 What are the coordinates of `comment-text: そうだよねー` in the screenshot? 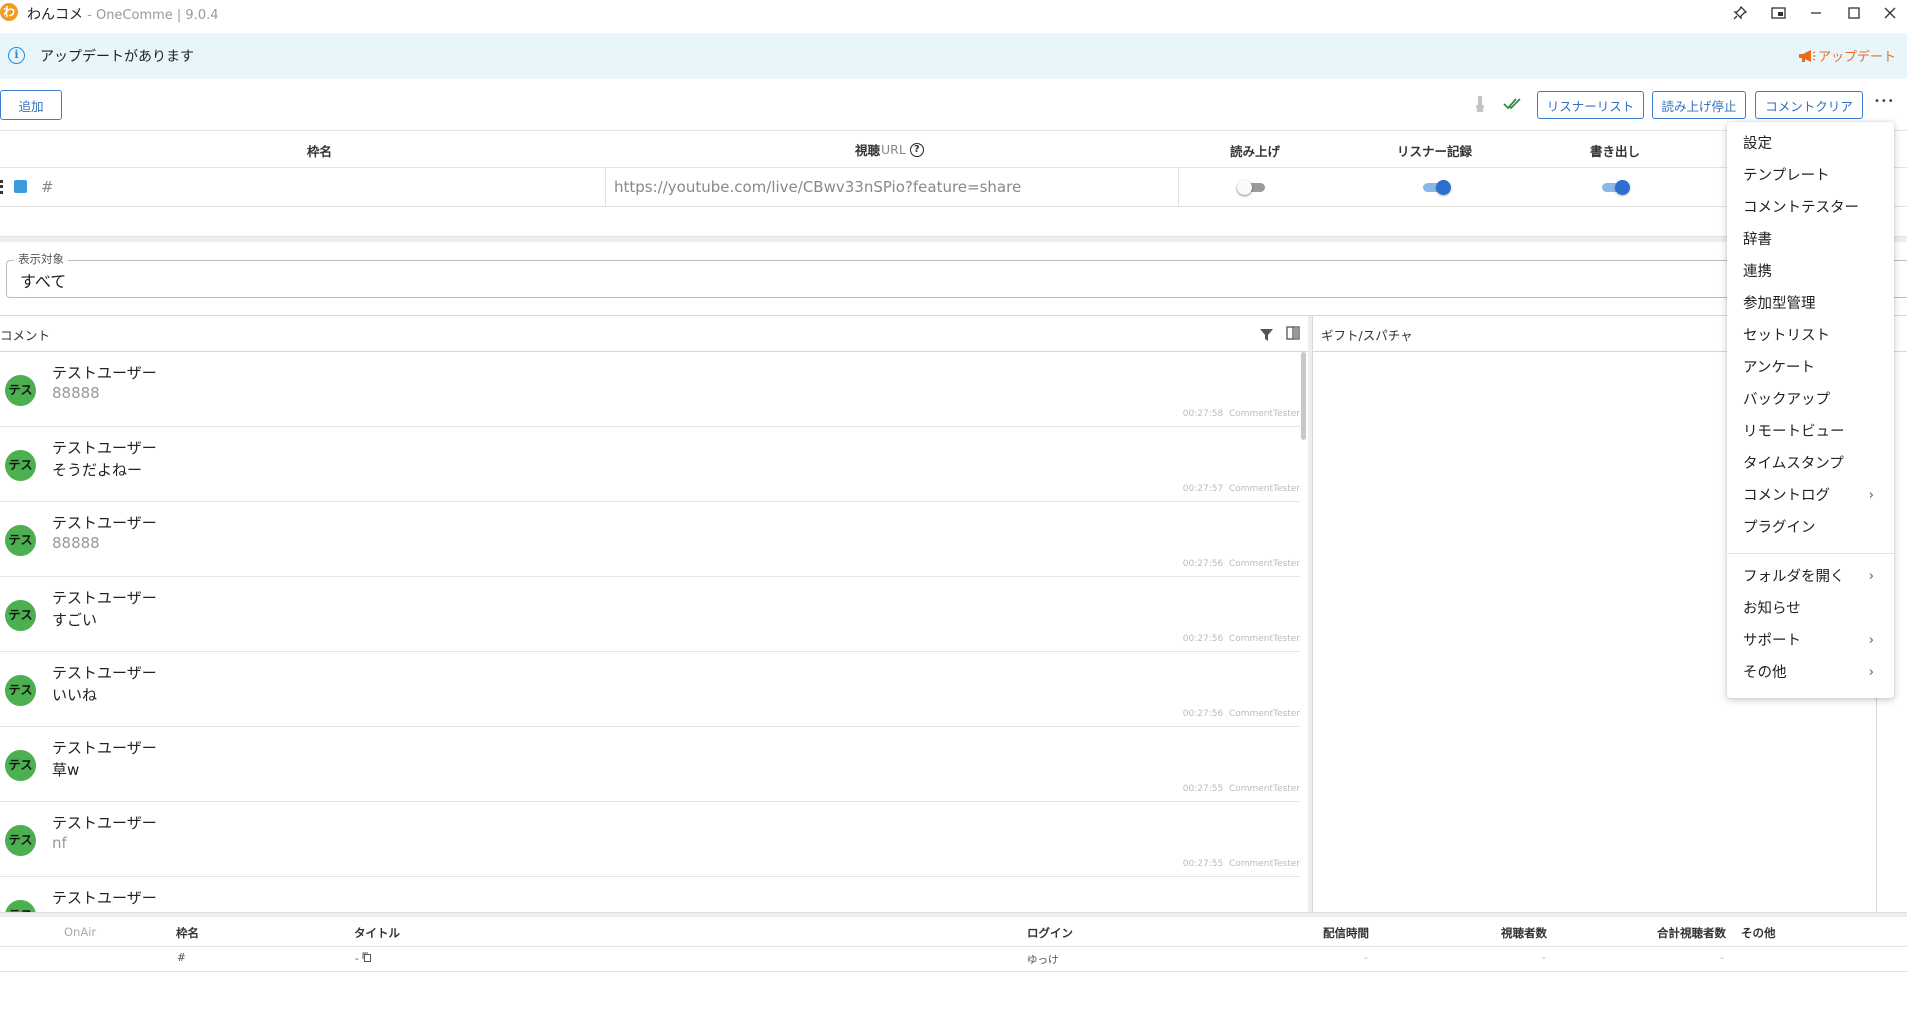 It's located at (97, 470).